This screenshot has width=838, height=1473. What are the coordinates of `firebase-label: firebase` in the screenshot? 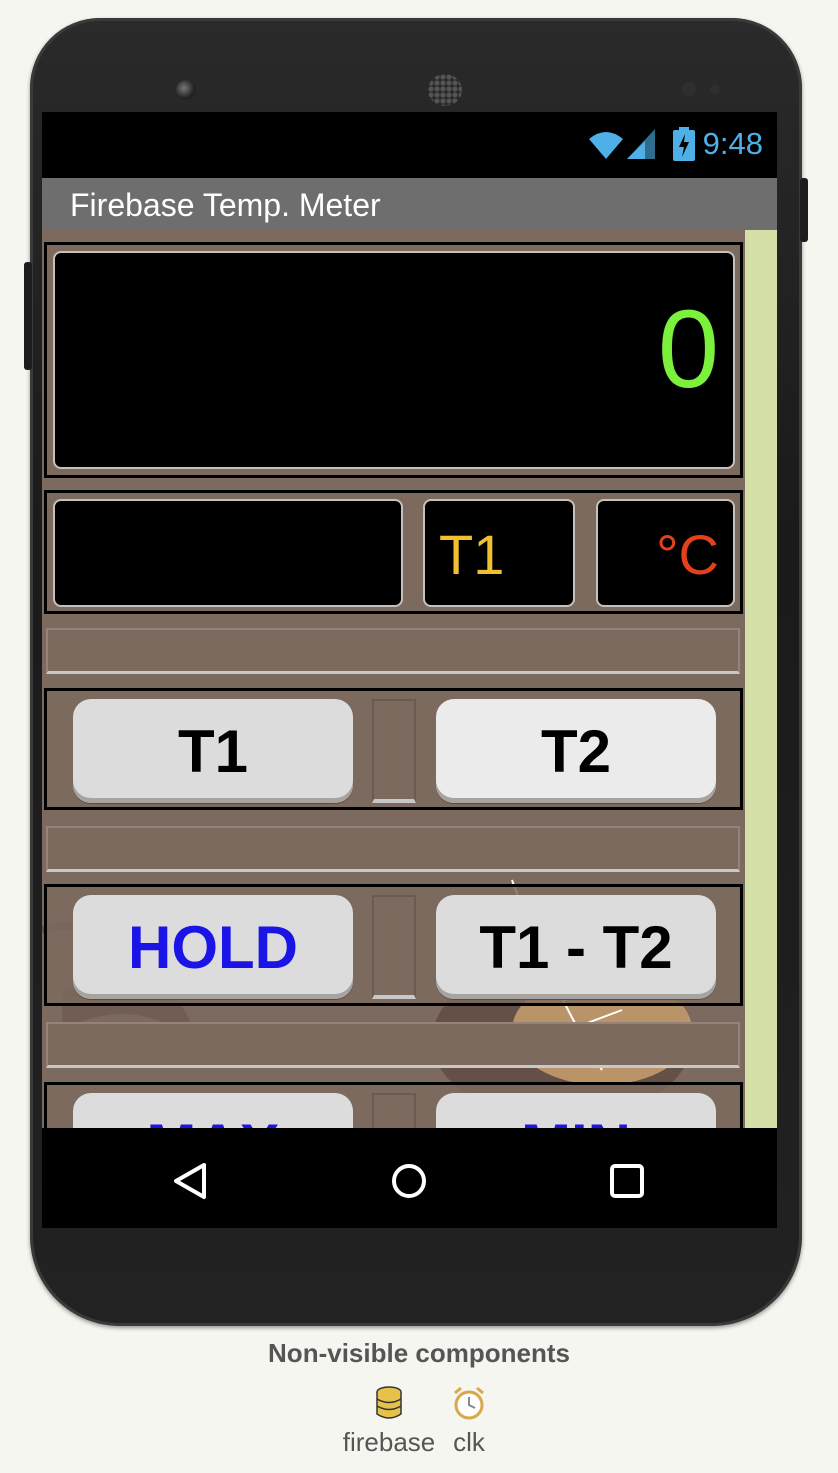 It's located at (389, 1442).